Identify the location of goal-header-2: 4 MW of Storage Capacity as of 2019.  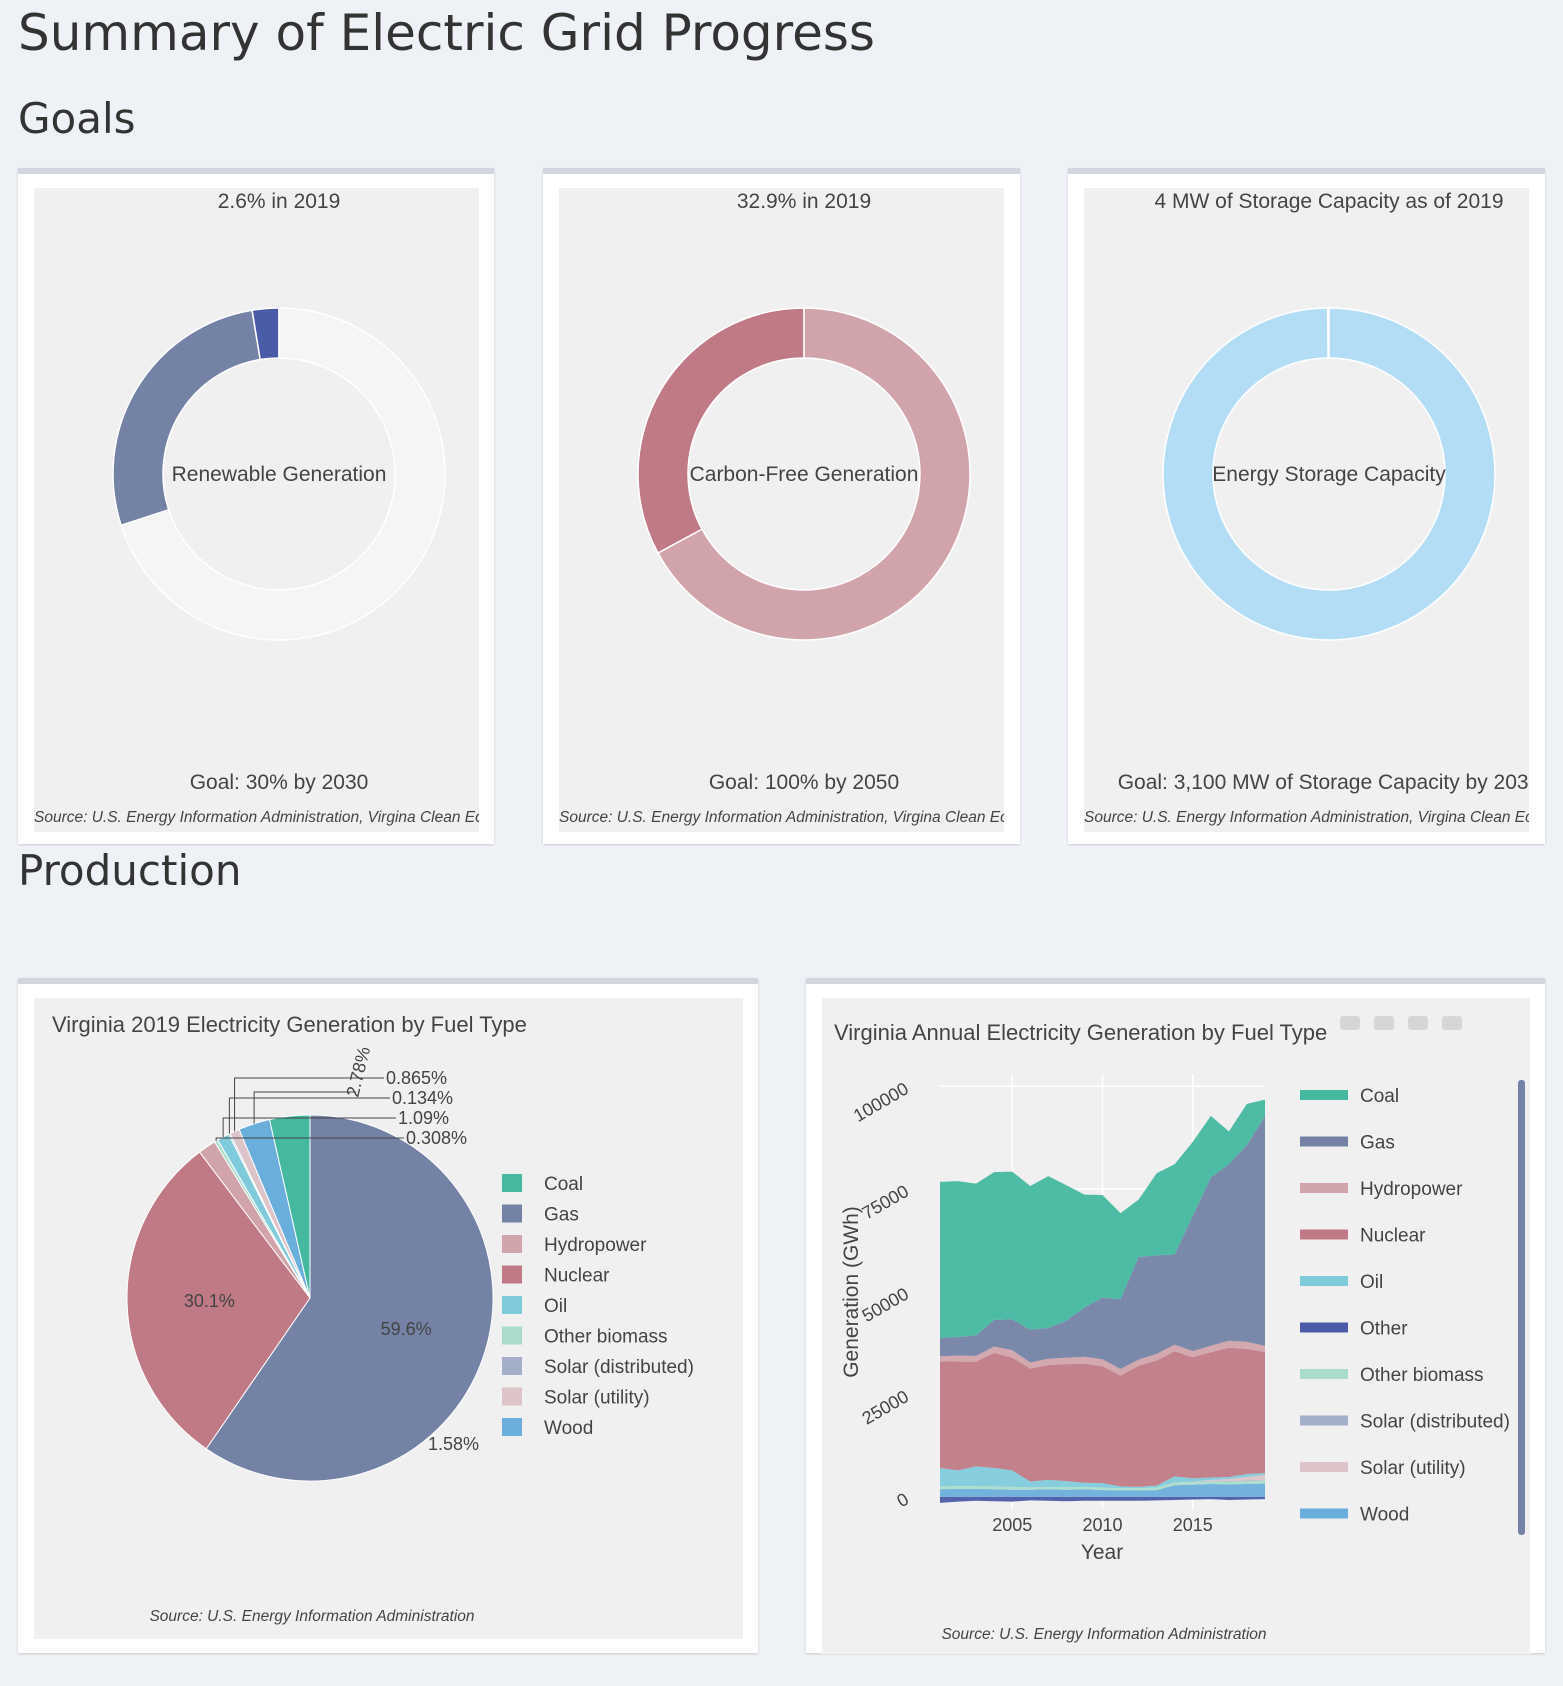
(1328, 201).